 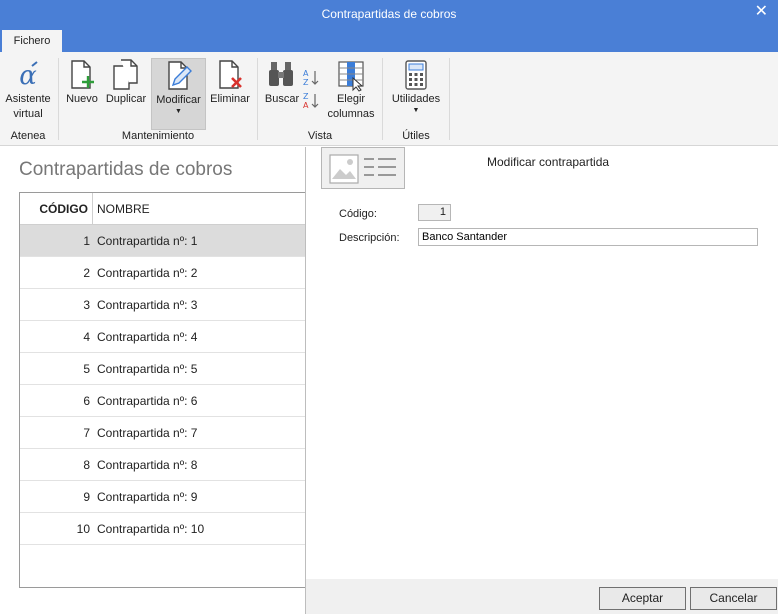 I want to click on duplicar-button: Duplicar, so click(x=126, y=91).